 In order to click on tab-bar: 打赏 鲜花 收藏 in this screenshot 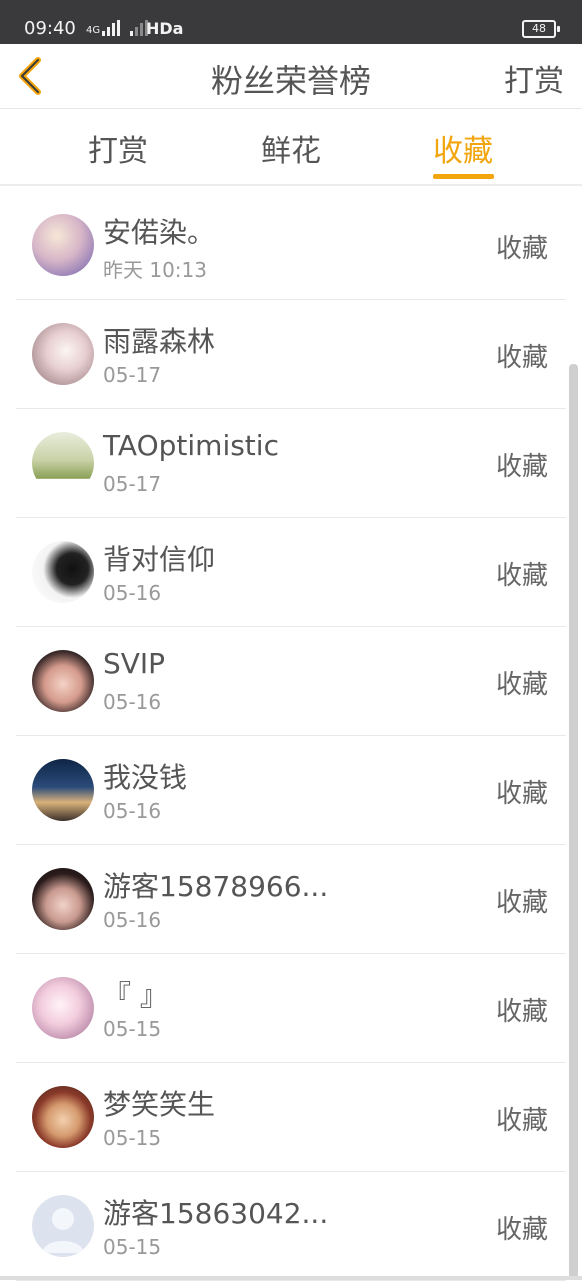, I will do `click(291, 148)`.